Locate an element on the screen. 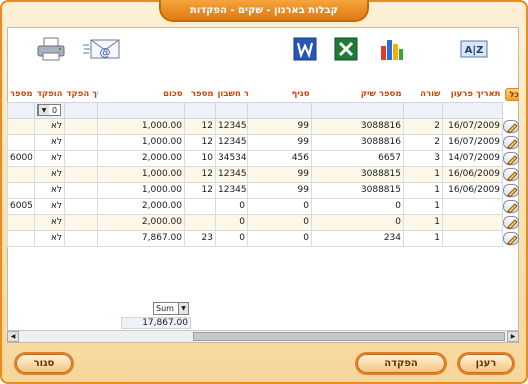  show-all-cell: הצג הכל is located at coordinates (511, 94).